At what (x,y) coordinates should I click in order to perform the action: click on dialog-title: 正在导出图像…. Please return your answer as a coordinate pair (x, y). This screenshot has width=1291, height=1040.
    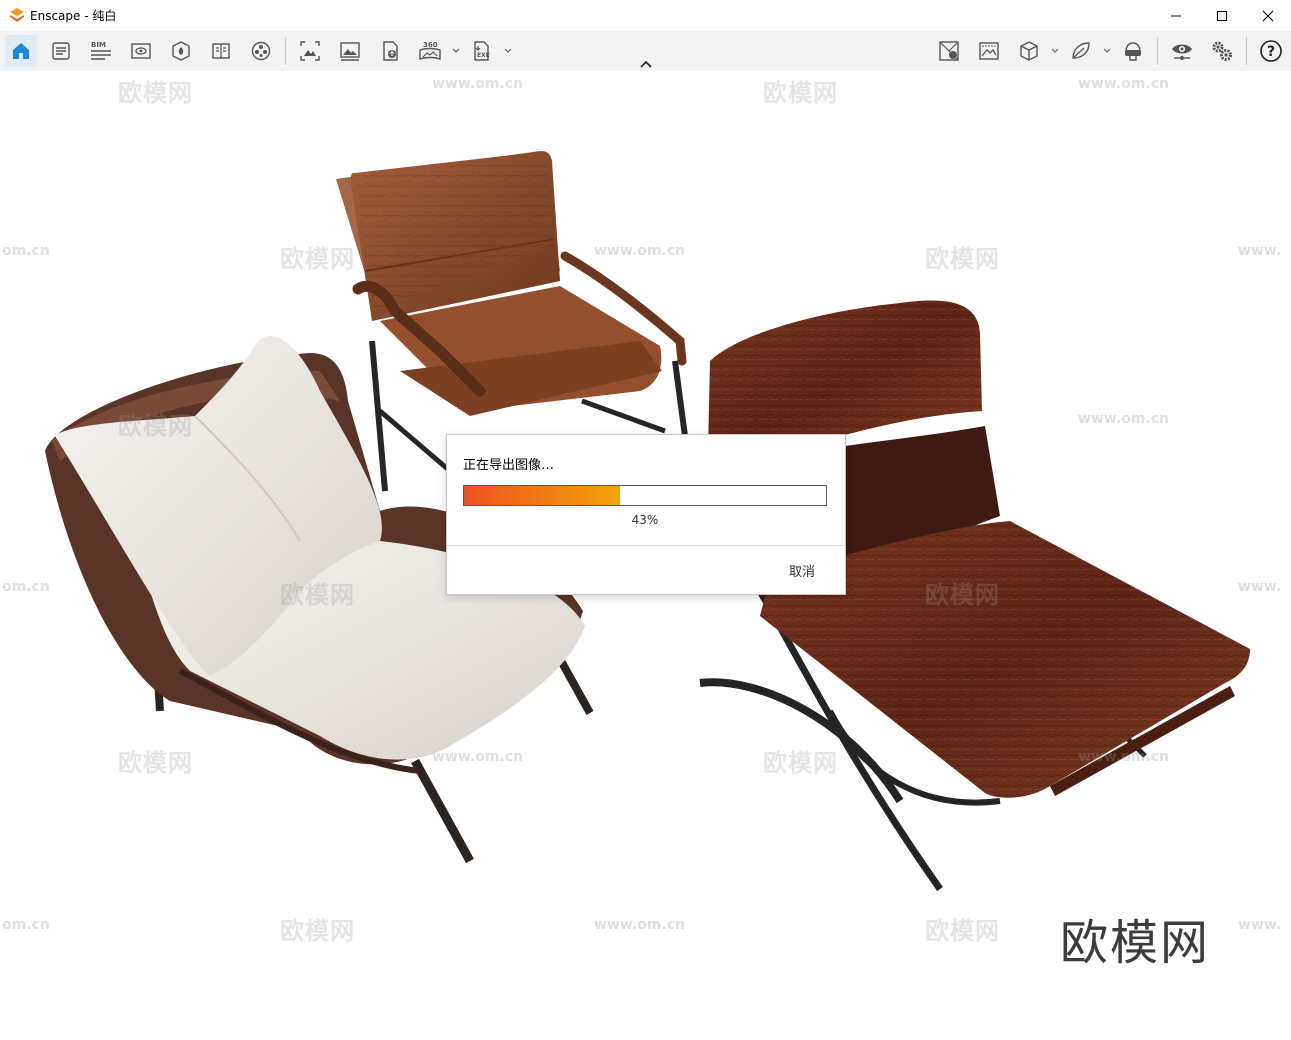
    Looking at the image, I should click on (509, 465).